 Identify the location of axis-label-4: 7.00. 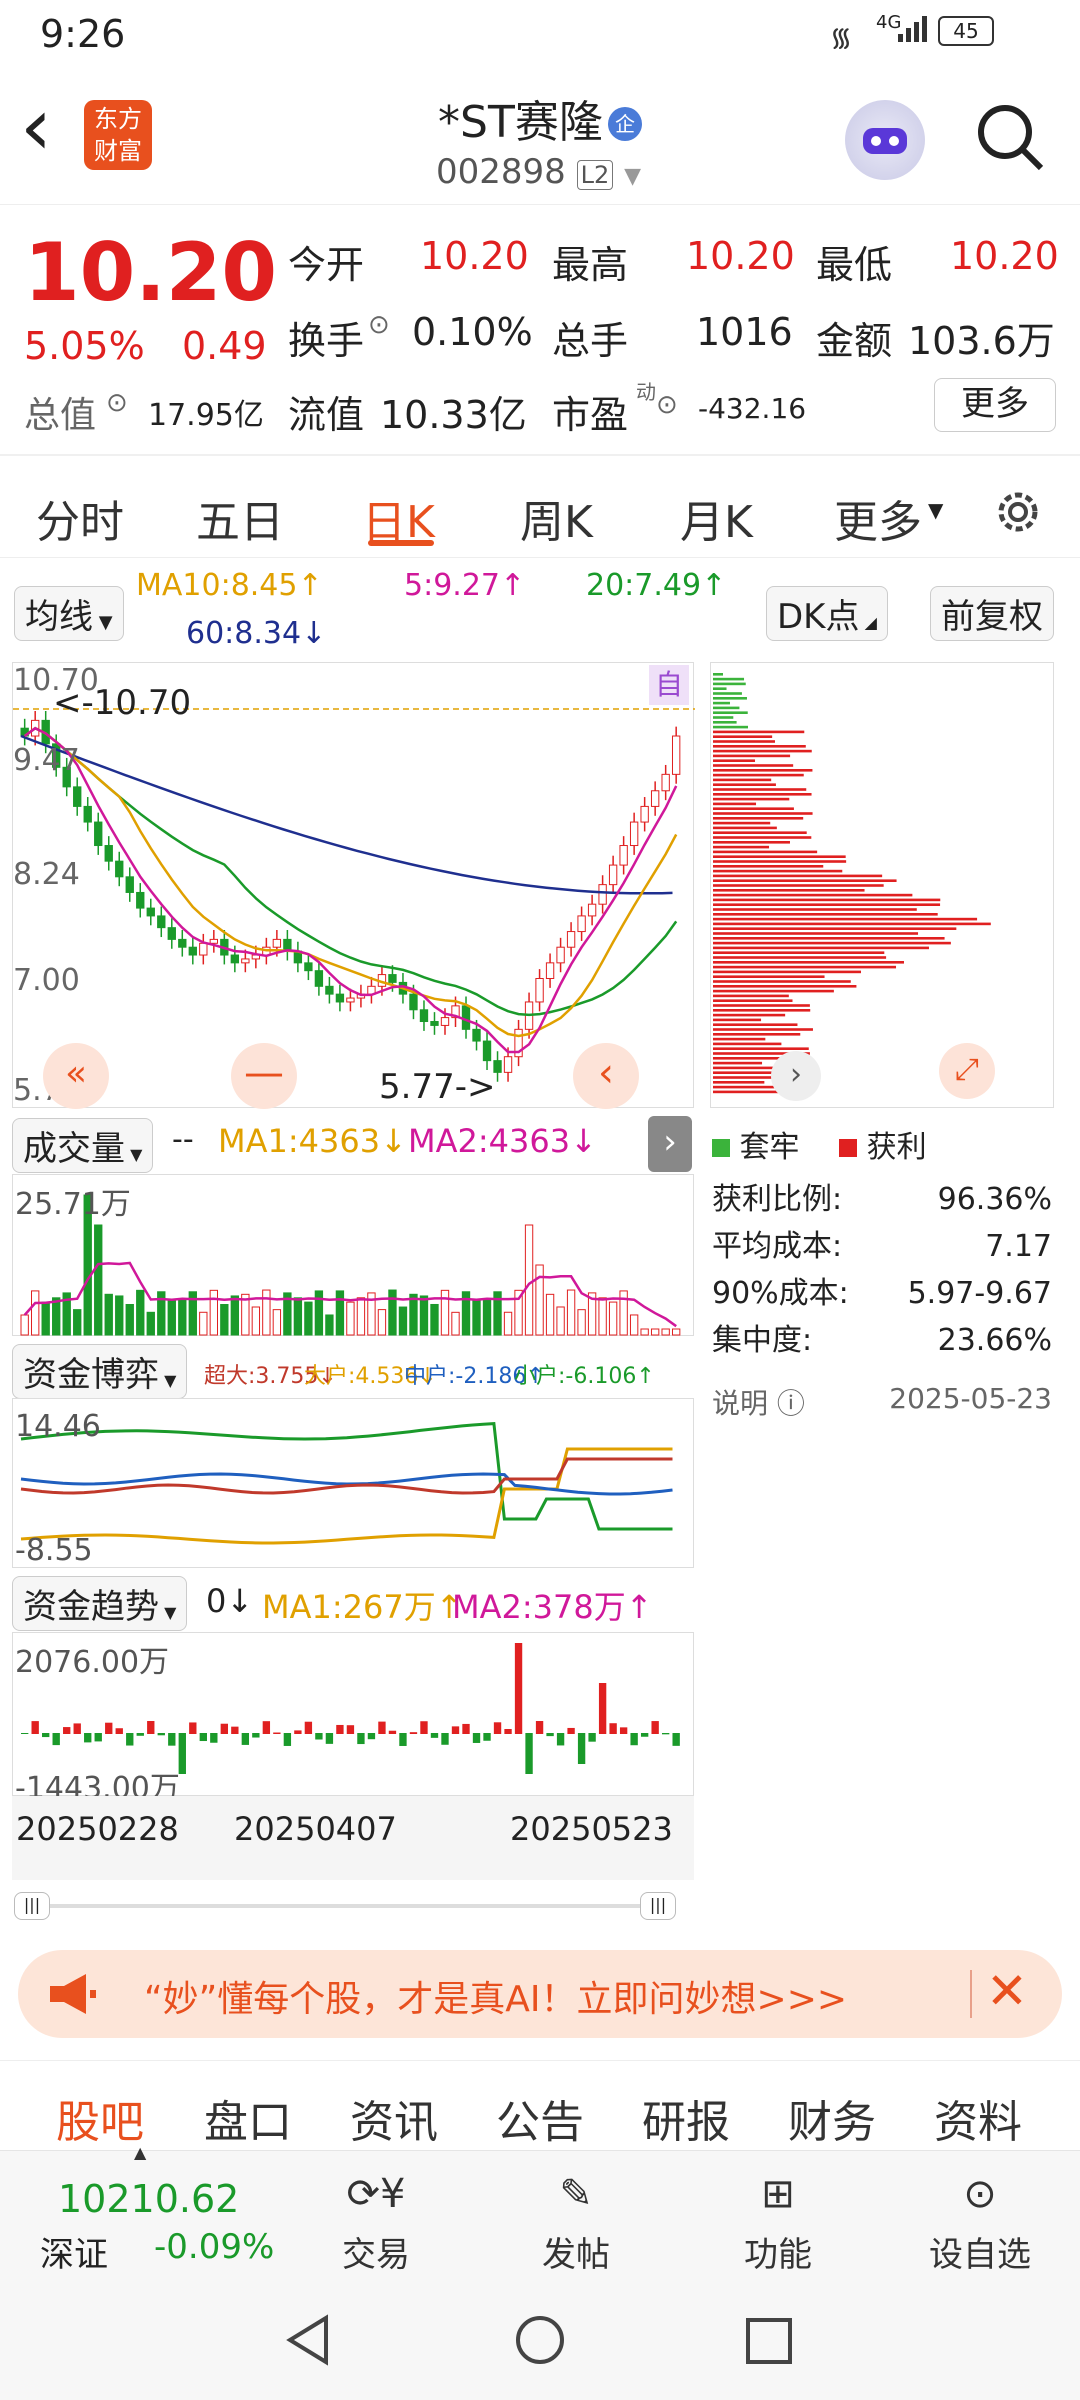
(46, 980).